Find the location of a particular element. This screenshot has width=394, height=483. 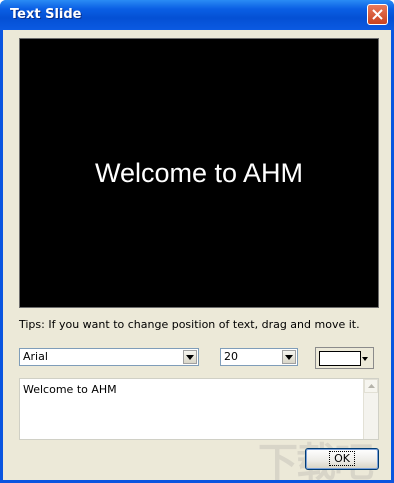

size-select-value: 20 is located at coordinates (231, 356).